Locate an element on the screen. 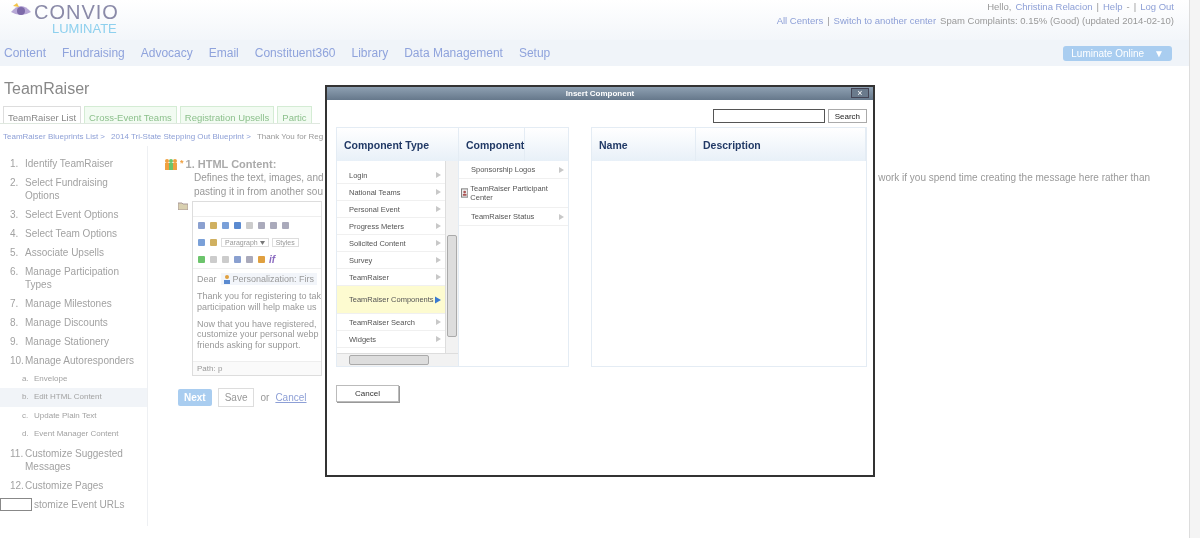 The width and height of the screenshot is (1200, 538). save-button: Save is located at coordinates (236, 397).